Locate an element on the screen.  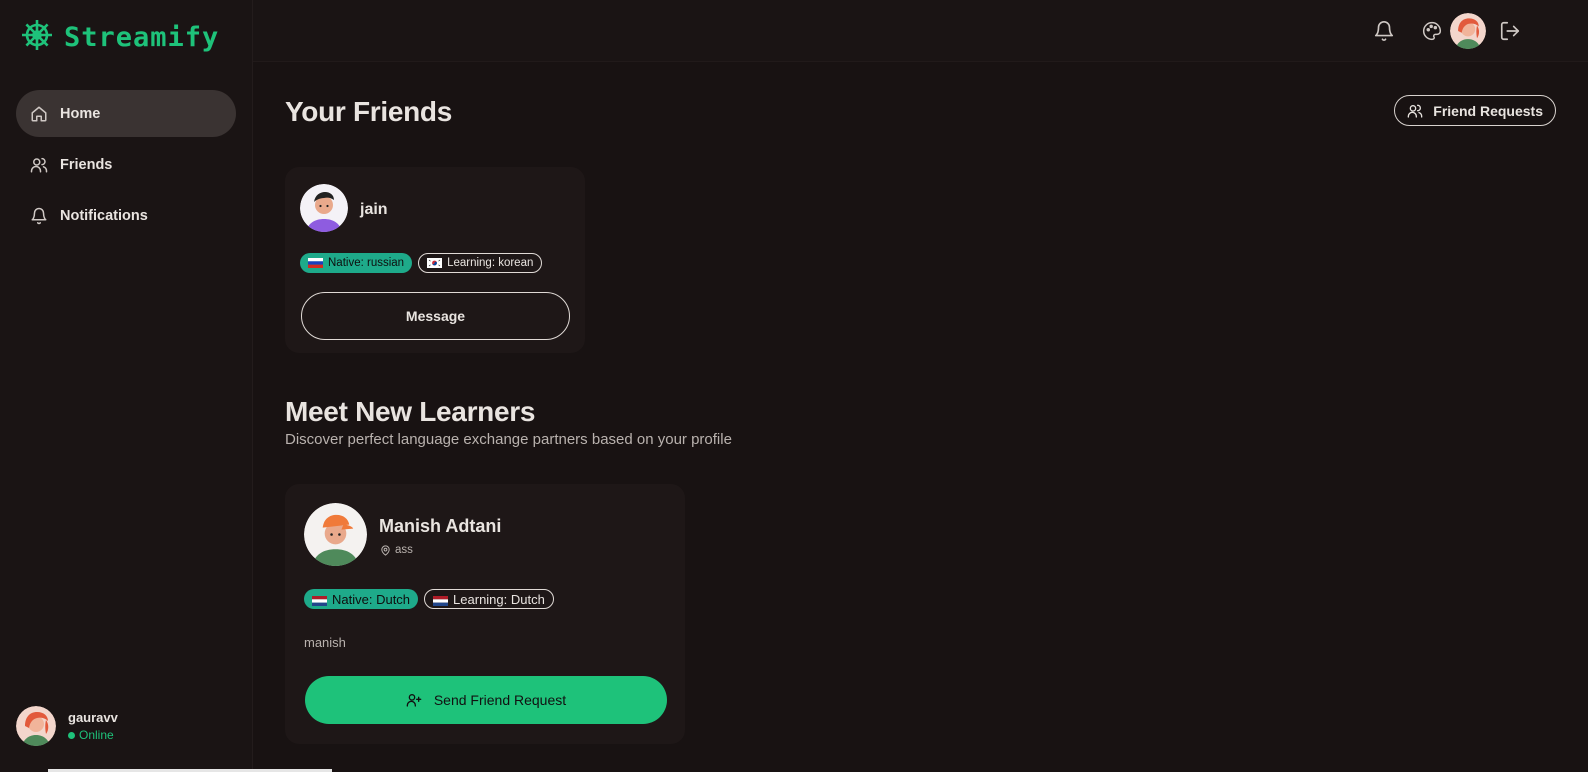
native-language-badge: Native: russian is located at coordinates (356, 263).